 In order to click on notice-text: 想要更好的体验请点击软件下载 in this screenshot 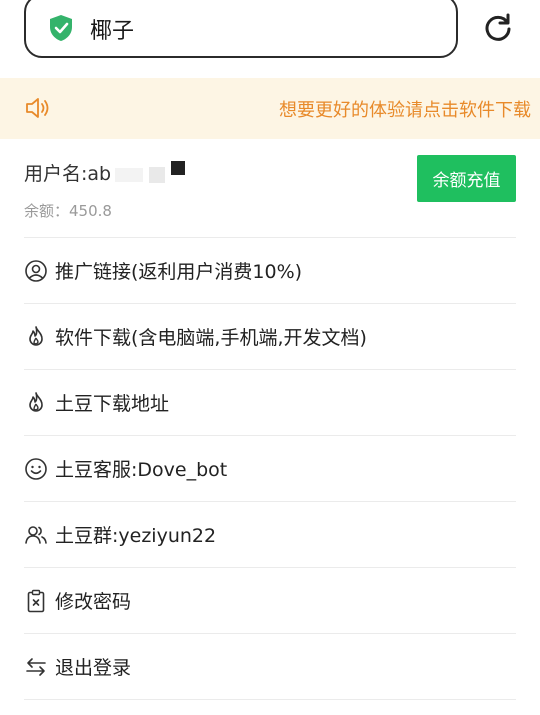, I will do `click(405, 110)`.